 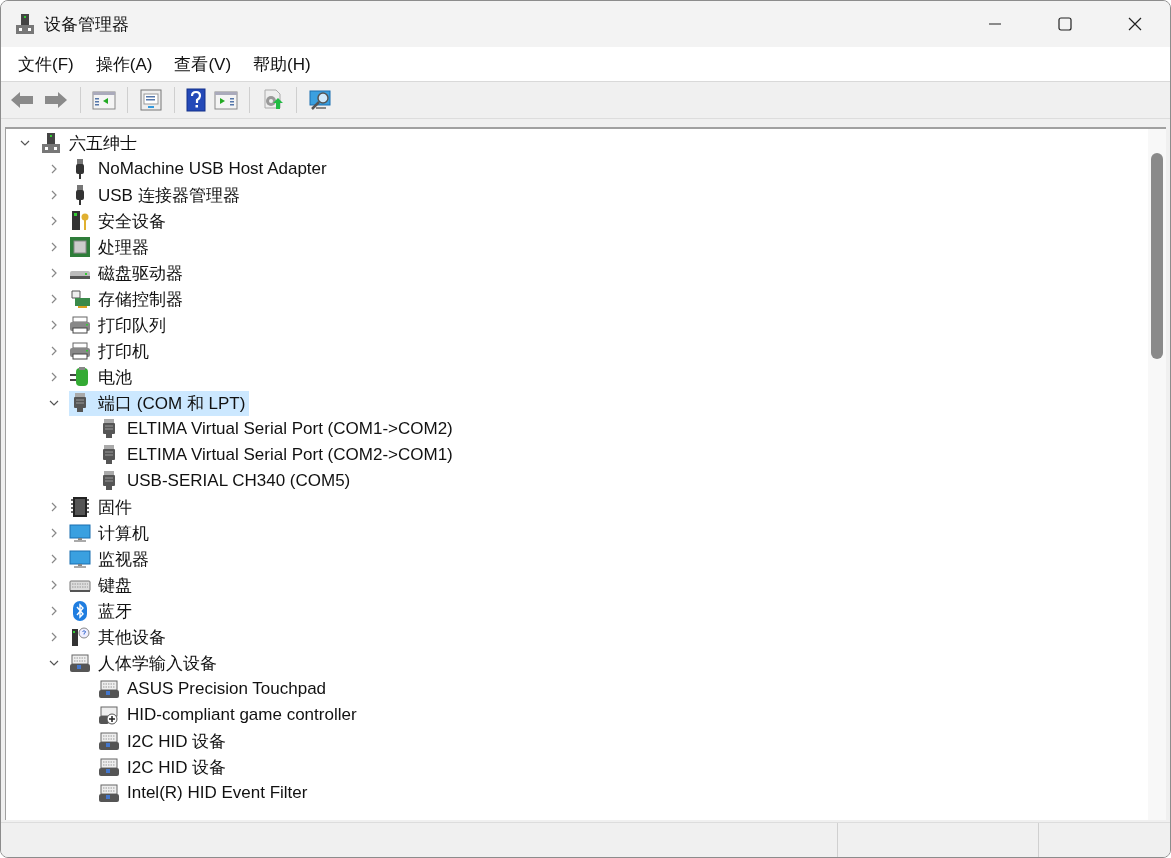 I want to click on tree-item: HID-compliant game controller, so click(x=229, y=715).